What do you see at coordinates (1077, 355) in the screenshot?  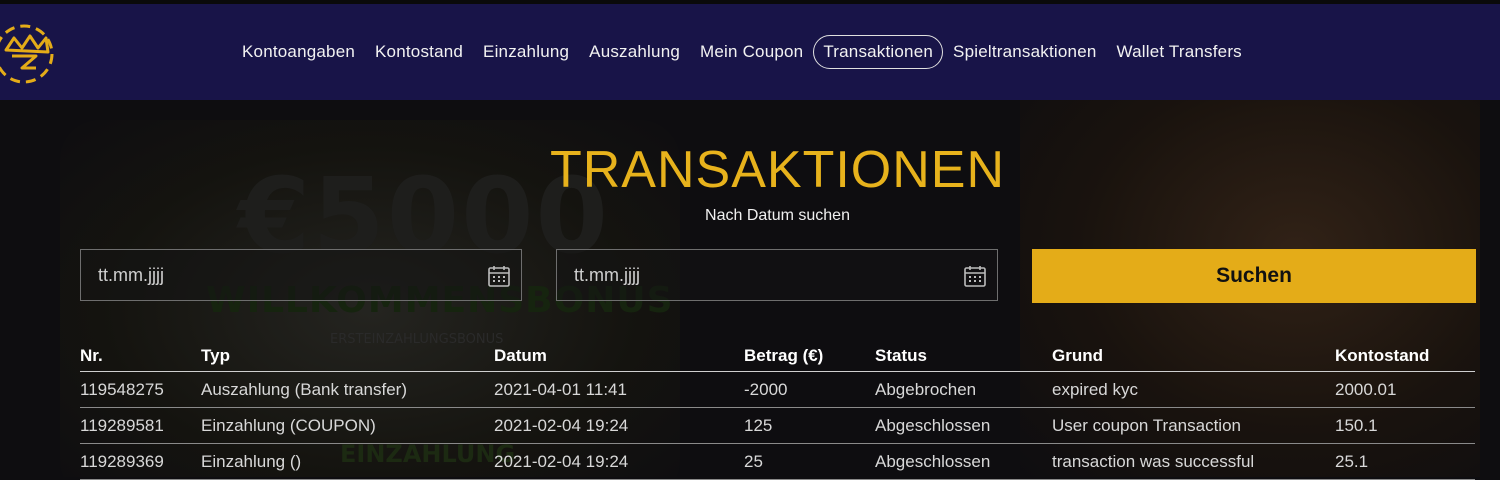 I see `column-header-grund: Grund` at bounding box center [1077, 355].